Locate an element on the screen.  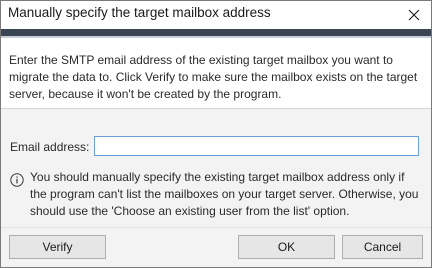
button-bar: Verify OK Cancel is located at coordinates (216, 247).